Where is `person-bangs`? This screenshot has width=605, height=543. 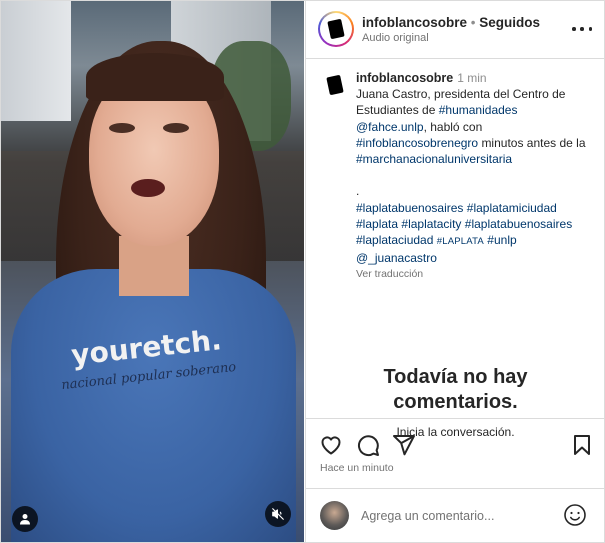 person-bangs is located at coordinates (155, 77).